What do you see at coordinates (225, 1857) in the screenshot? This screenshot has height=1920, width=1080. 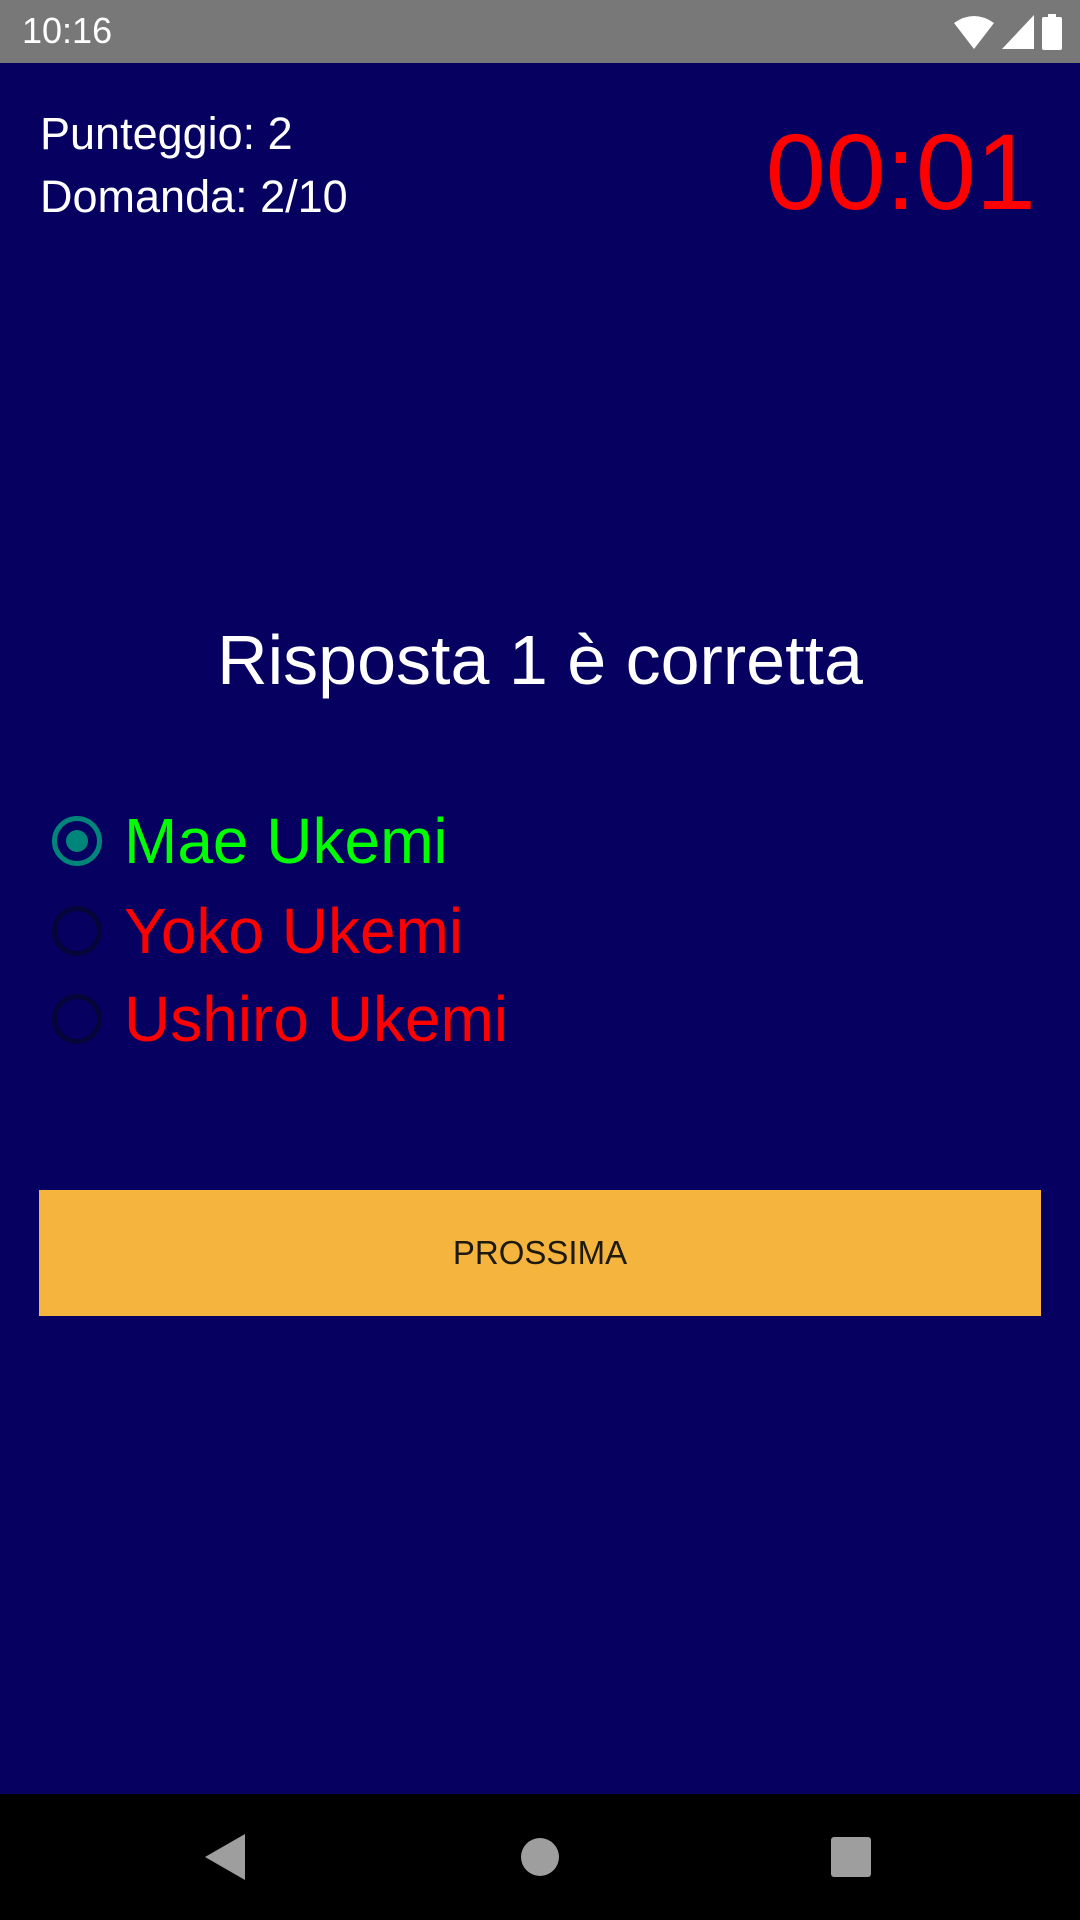 I see `back-icon` at bounding box center [225, 1857].